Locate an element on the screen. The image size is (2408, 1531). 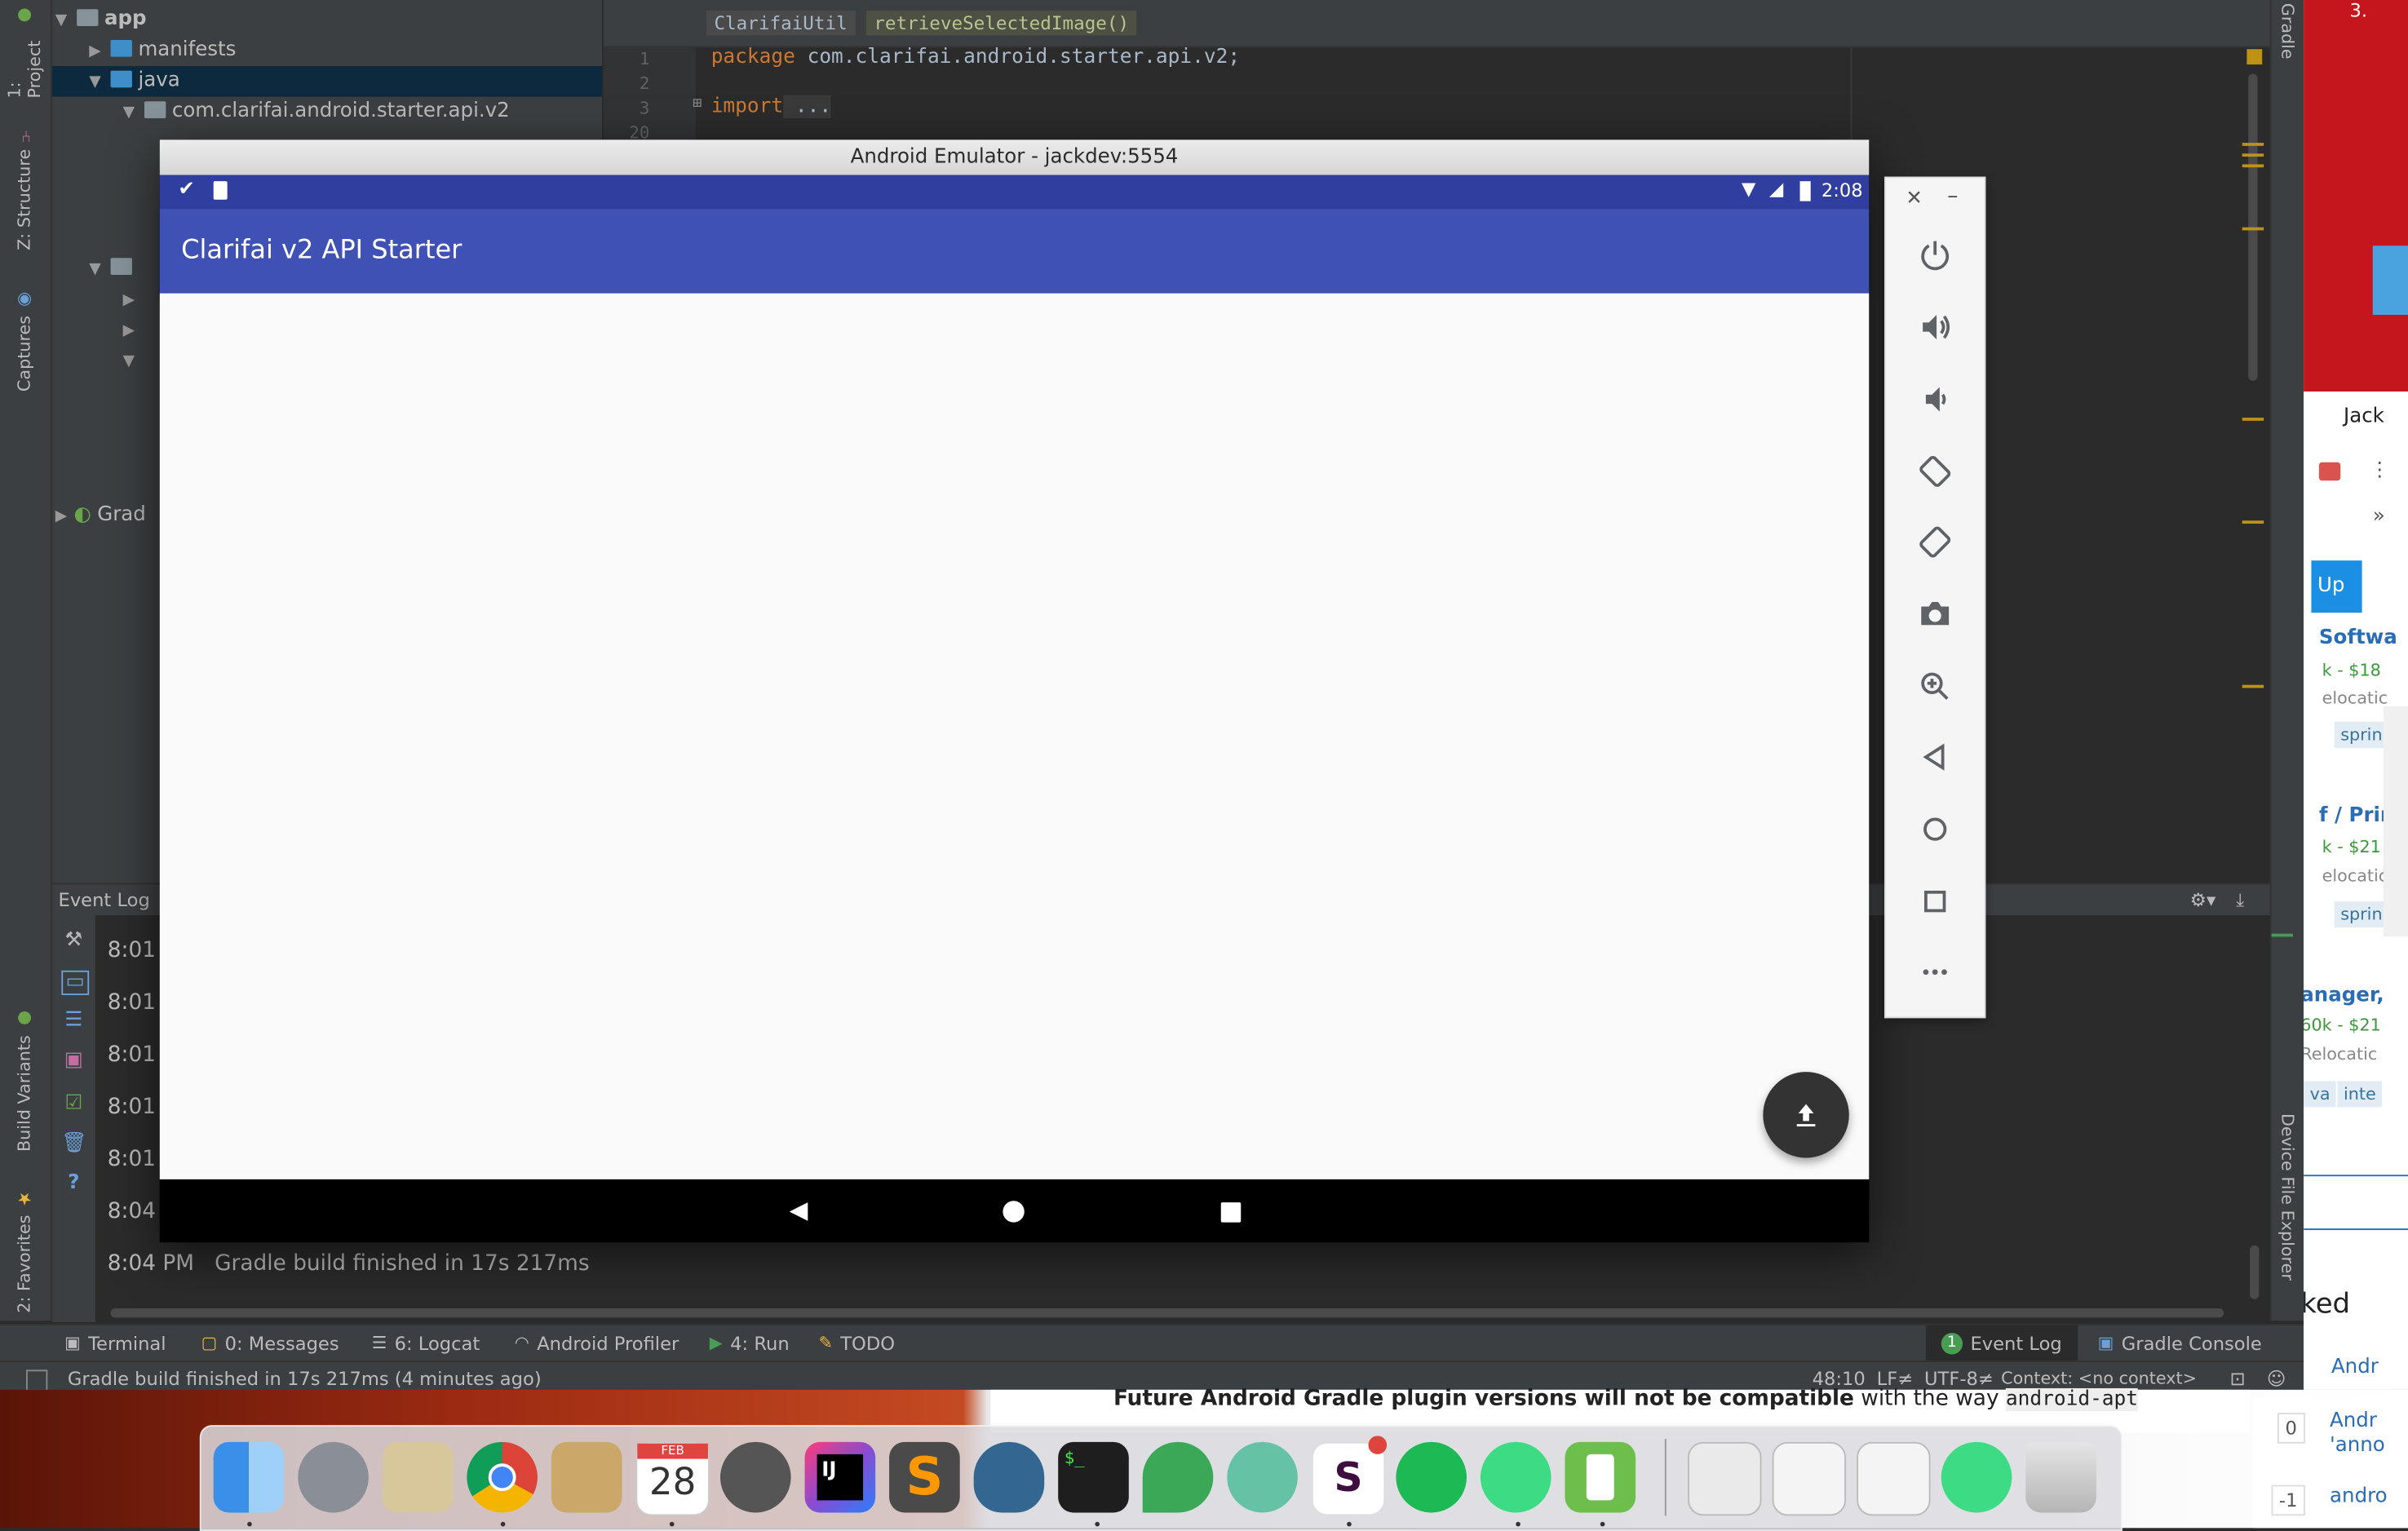
tab-android-profiler: ◠ Android Profiler is located at coordinates (597, 1344).